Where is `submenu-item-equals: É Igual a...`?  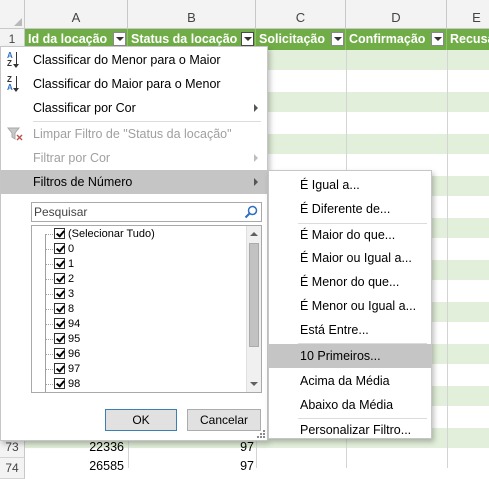
submenu-item-equals: É Igual a... is located at coordinates (350, 185).